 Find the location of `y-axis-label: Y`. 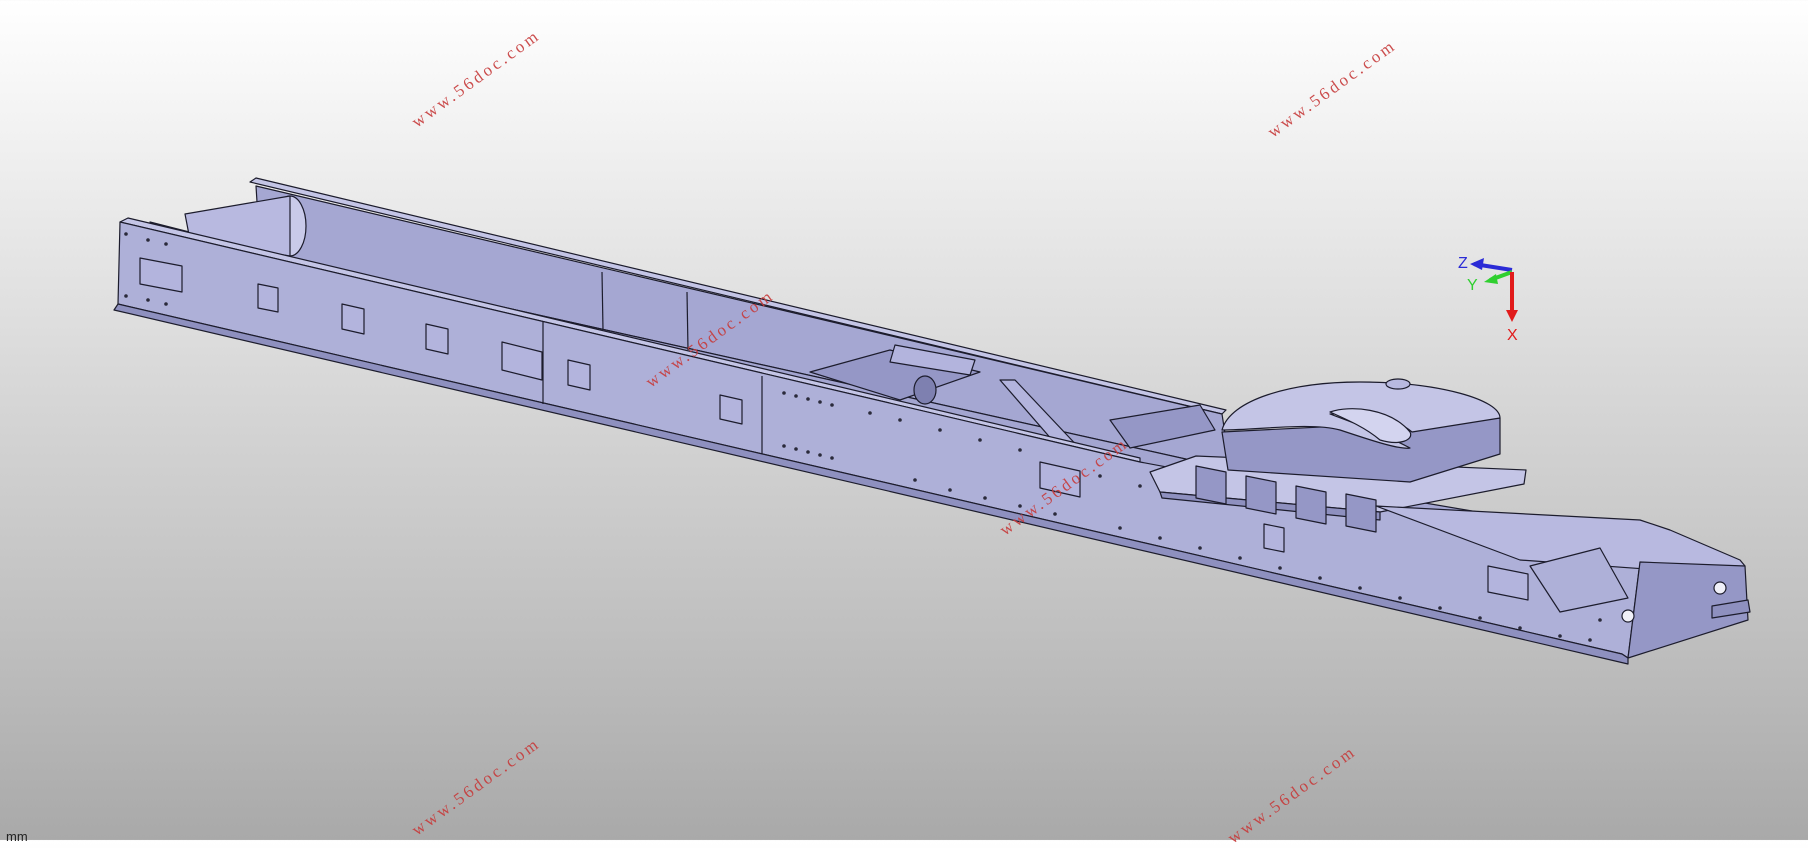

y-axis-label: Y is located at coordinates (1472, 285).